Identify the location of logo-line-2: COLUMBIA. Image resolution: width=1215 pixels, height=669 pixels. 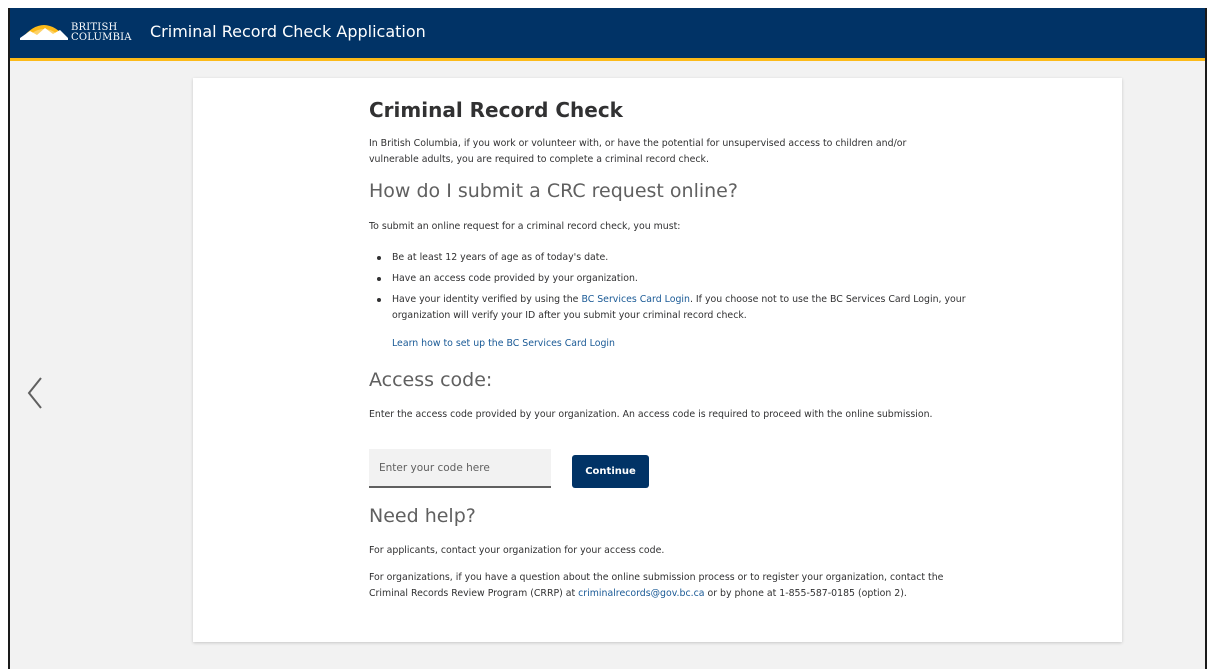
(101, 37).